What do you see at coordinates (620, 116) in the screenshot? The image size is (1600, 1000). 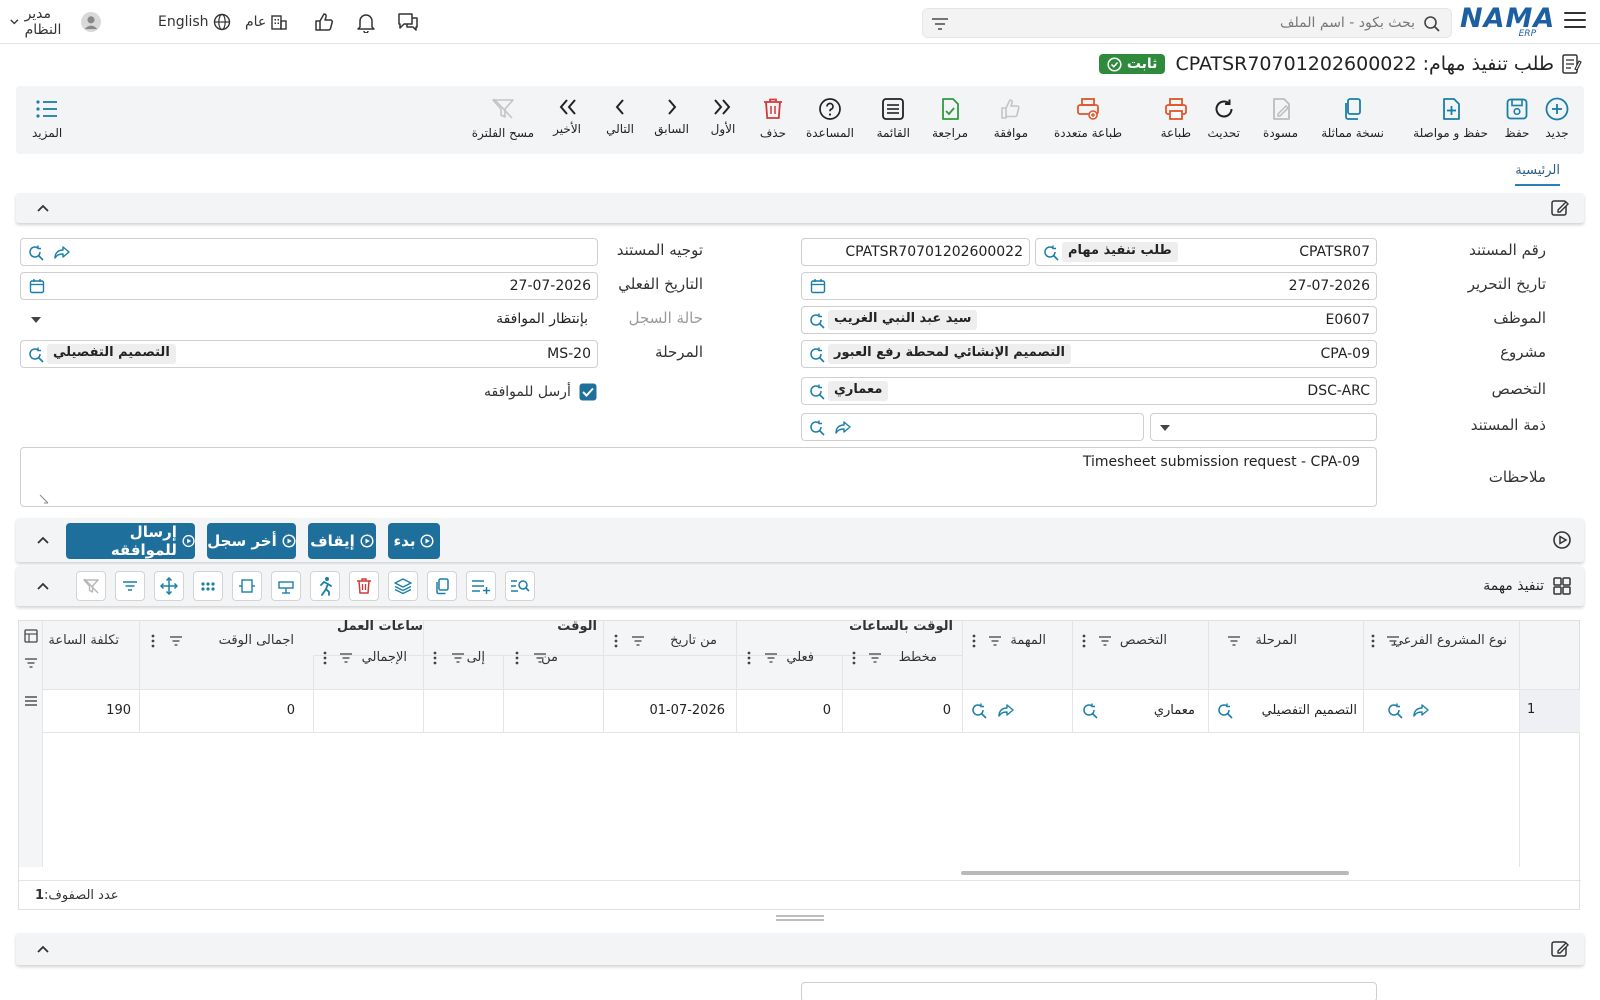 I see `next-button: التالي` at bounding box center [620, 116].